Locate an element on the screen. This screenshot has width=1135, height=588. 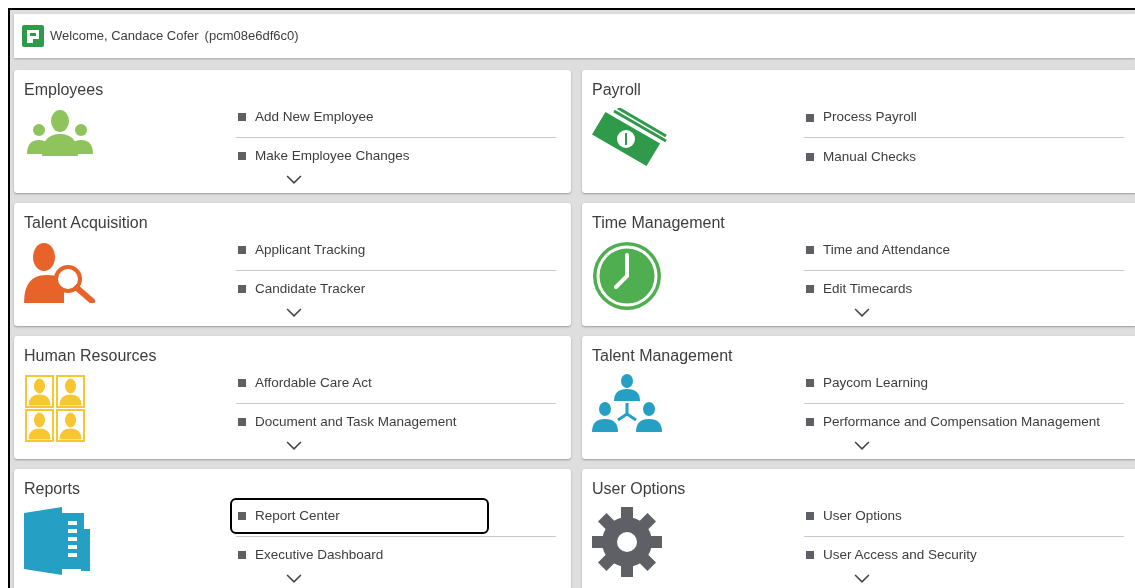
card-title: Talent Acquisition is located at coordinates (86, 223).